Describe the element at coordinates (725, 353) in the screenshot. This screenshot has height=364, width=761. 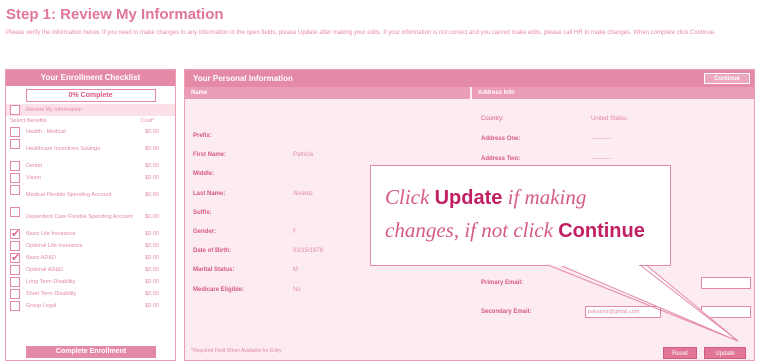
I see `update-button: Update` at that location.